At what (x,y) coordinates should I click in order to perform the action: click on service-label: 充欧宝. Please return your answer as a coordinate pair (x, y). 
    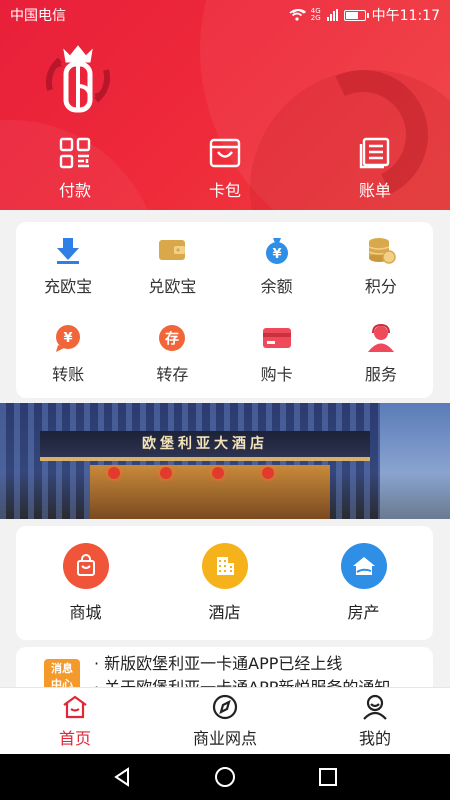
    Looking at the image, I should click on (68, 286).